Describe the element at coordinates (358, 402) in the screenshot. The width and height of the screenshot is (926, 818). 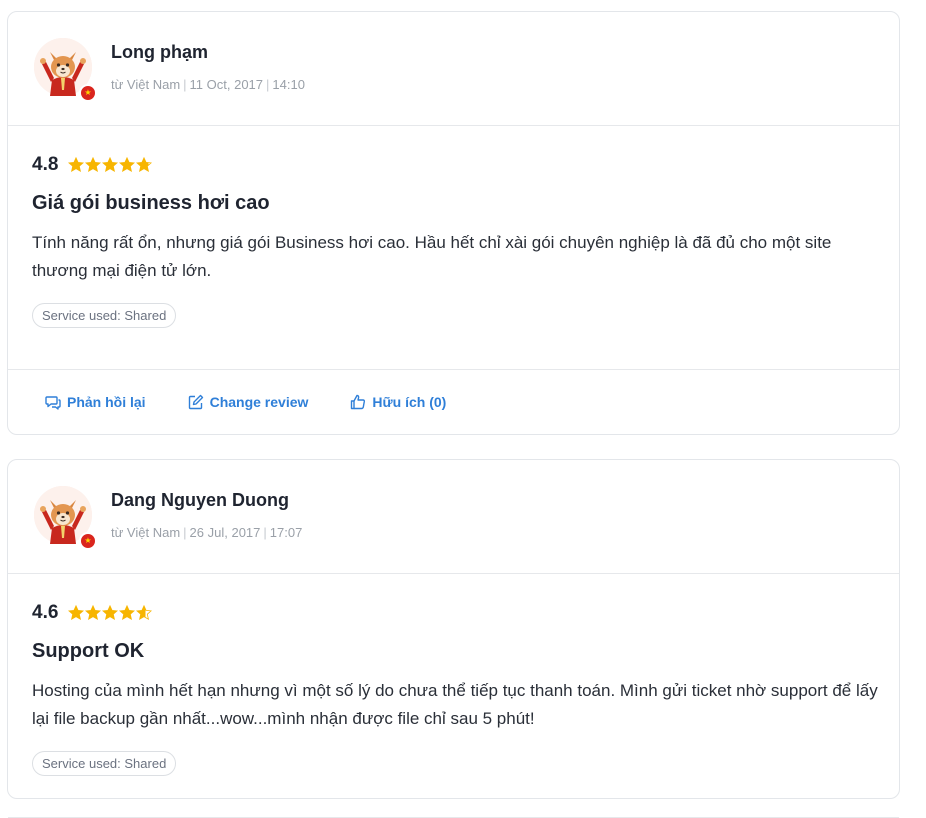
I see `thumbs-up-icon` at that location.